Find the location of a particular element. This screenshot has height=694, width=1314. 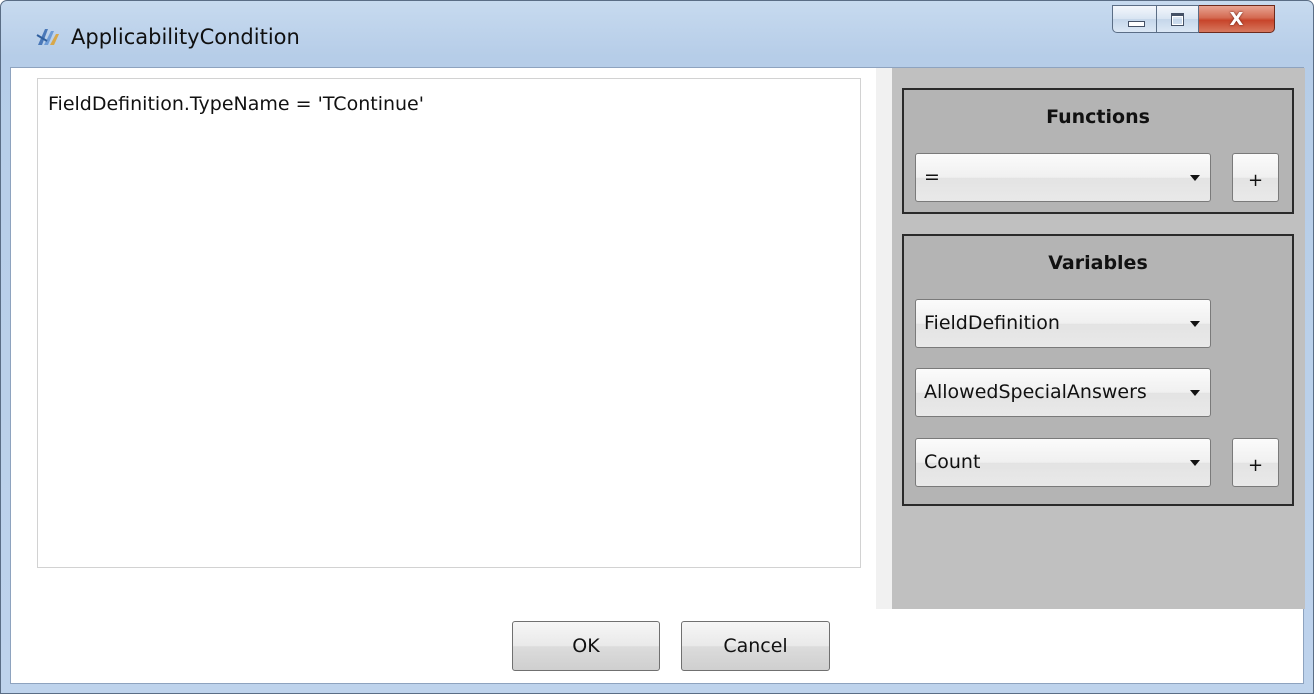

minimize-button is located at coordinates (1134, 19).